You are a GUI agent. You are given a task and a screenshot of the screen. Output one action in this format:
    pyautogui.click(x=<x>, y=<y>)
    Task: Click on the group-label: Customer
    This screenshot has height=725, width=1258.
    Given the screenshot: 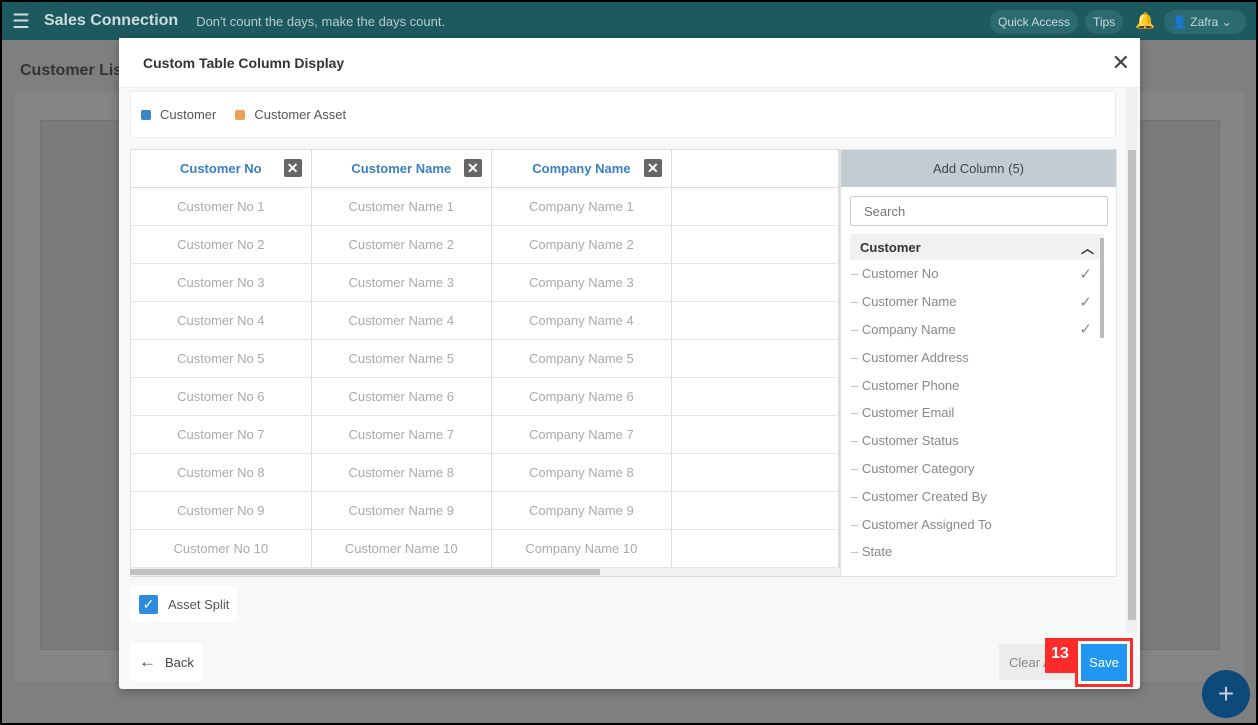 What is the action you would take?
    pyautogui.click(x=890, y=247)
    